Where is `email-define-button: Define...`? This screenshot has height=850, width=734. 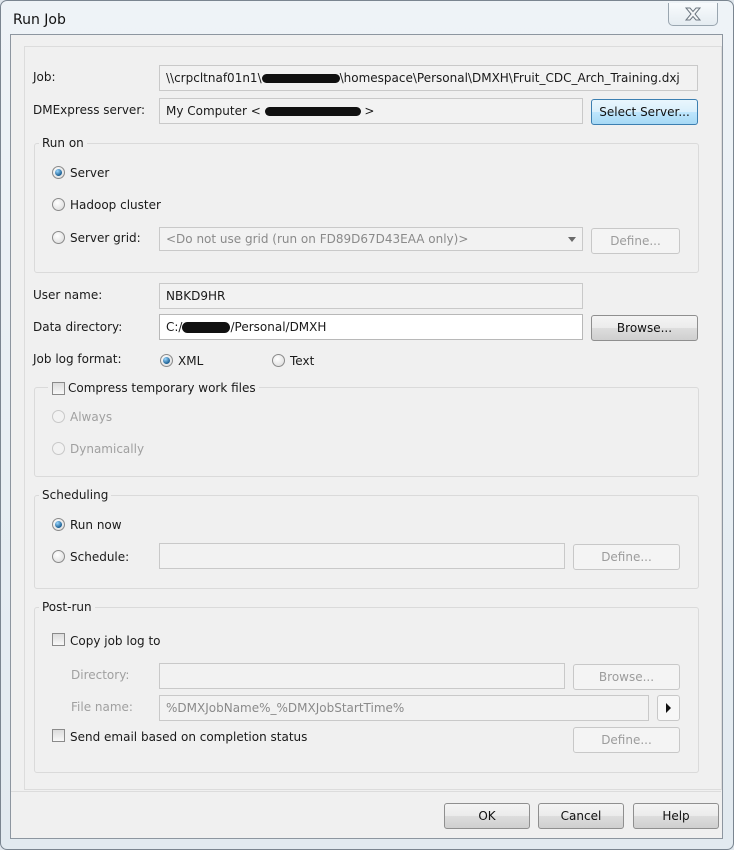
email-define-button: Define... is located at coordinates (626, 740).